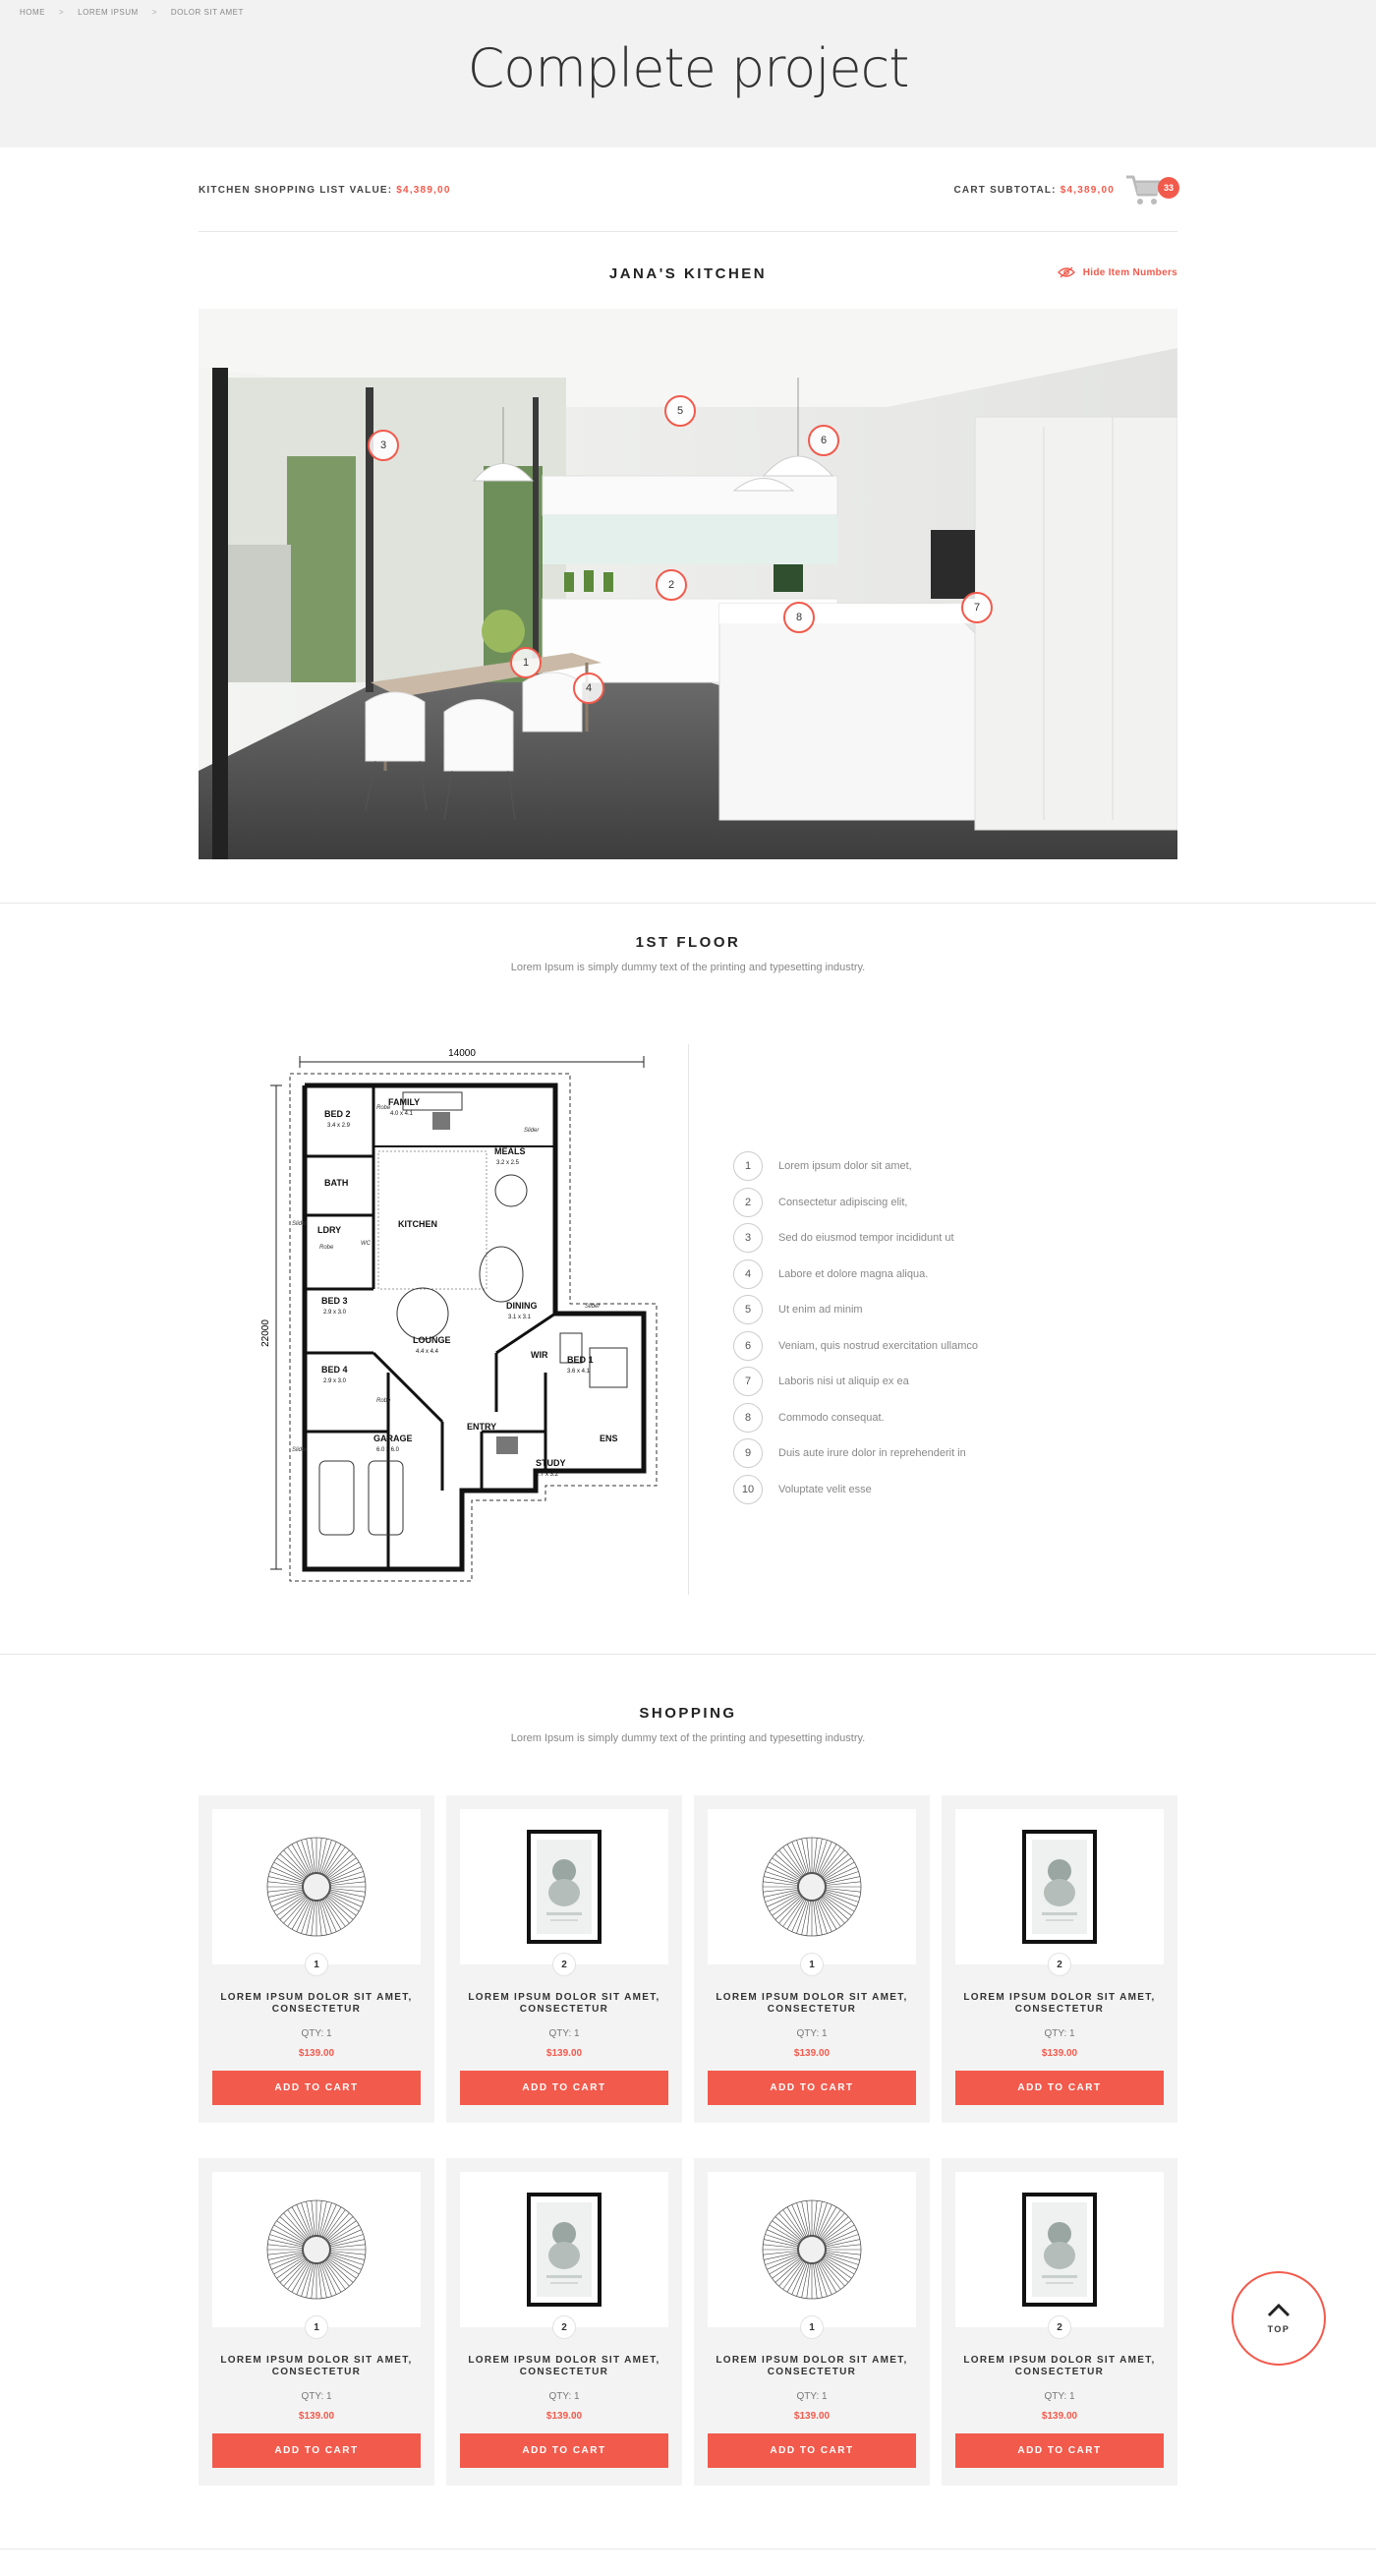 This screenshot has height=2576, width=1376. I want to click on legend-item: 5 Ut enim ad minim, so click(855, 1310).